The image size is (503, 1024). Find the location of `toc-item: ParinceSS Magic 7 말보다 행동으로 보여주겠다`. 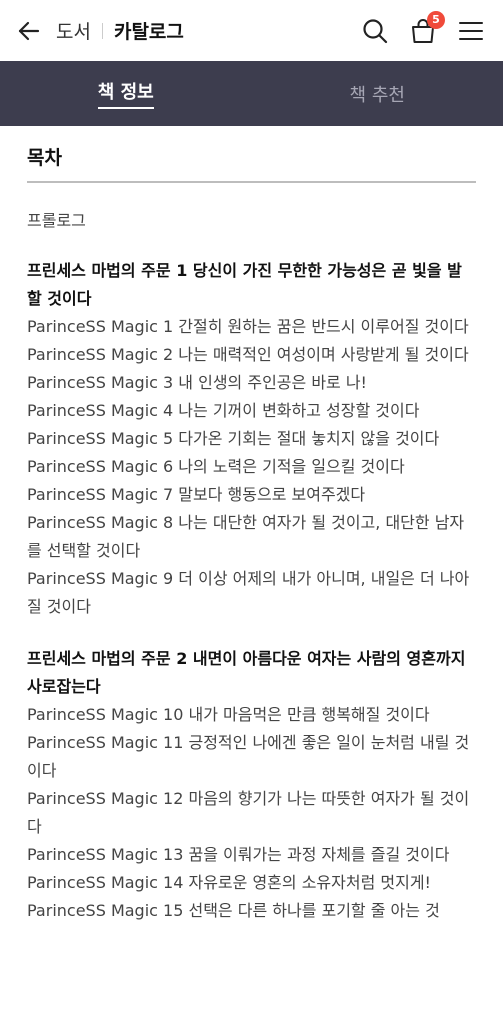

toc-item: ParinceSS Magic 7 말보다 행동으로 보여주겠다 is located at coordinates (196, 494).